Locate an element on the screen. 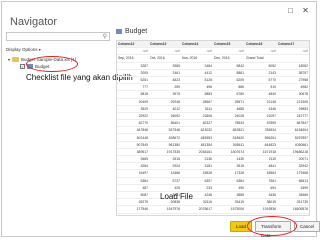 The width and height of the screenshot is (320, 240). table-cell: 3499 is located at coordinates (293, 188).